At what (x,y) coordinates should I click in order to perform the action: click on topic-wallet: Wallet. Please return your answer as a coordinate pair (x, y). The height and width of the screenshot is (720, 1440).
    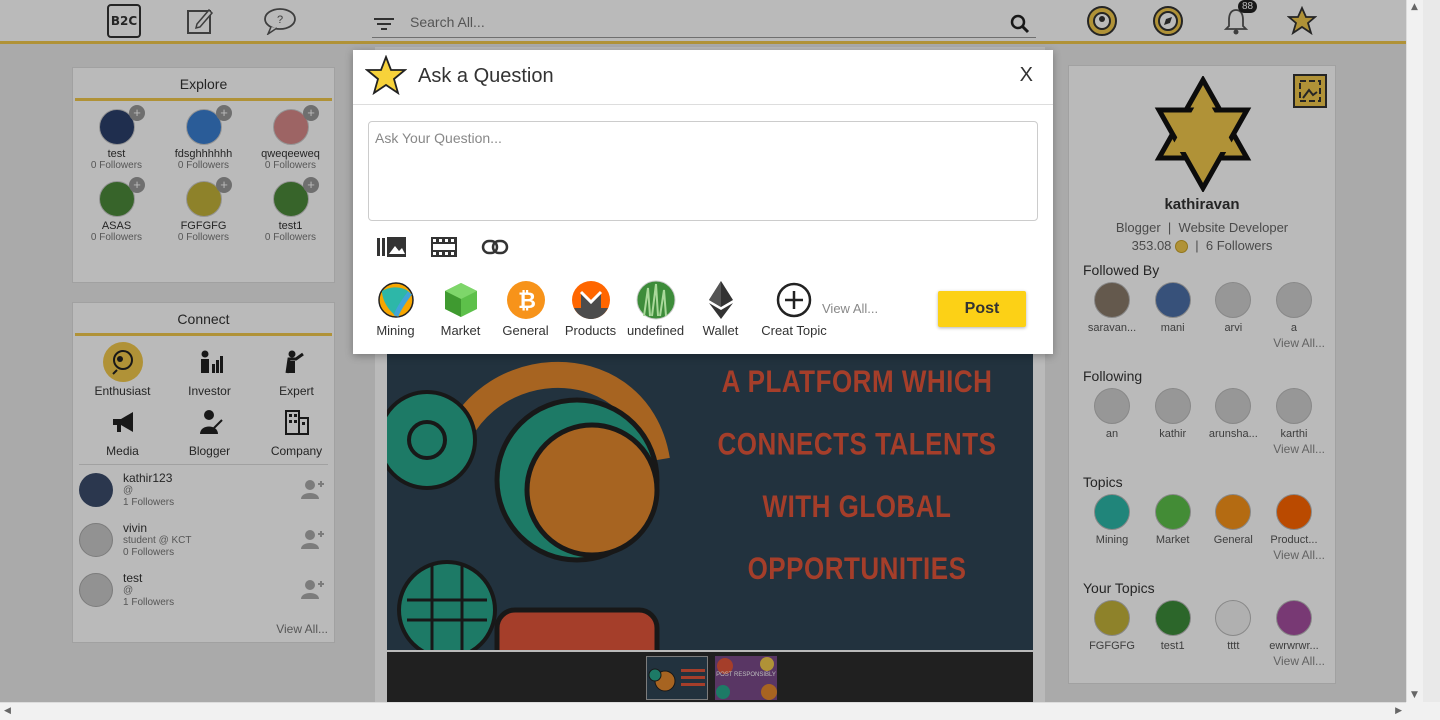
    Looking at the image, I should click on (720, 309).